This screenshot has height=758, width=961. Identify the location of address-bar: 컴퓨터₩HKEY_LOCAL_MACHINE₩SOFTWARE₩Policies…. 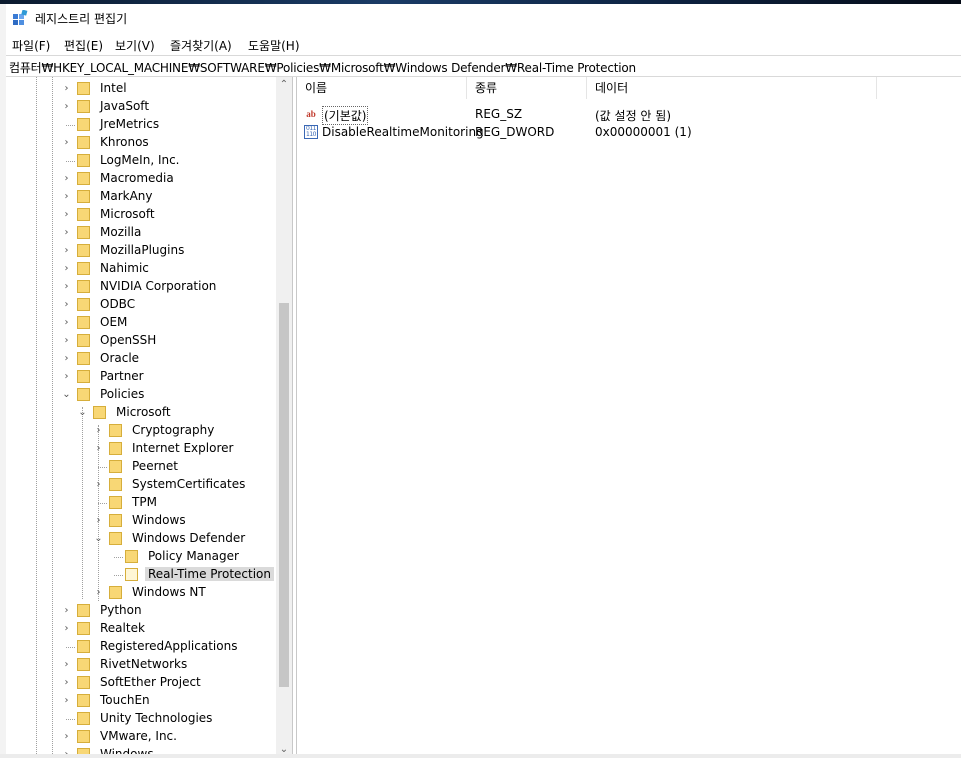
(483, 66).